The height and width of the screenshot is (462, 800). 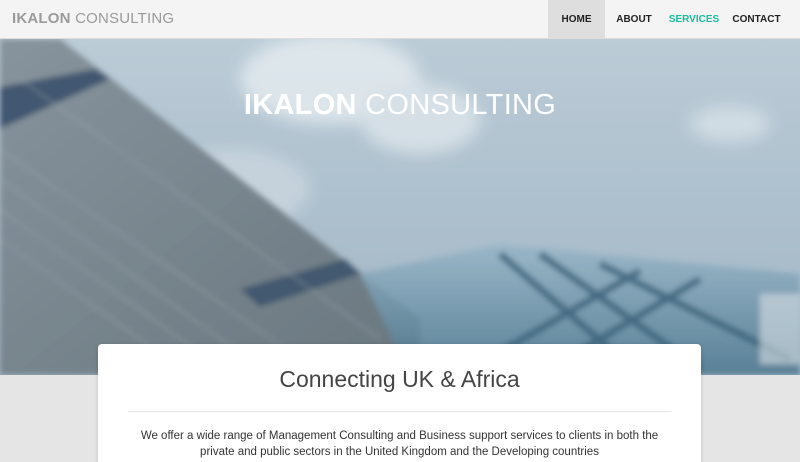 I want to click on brand-name-bold: IKALON, so click(x=41, y=18).